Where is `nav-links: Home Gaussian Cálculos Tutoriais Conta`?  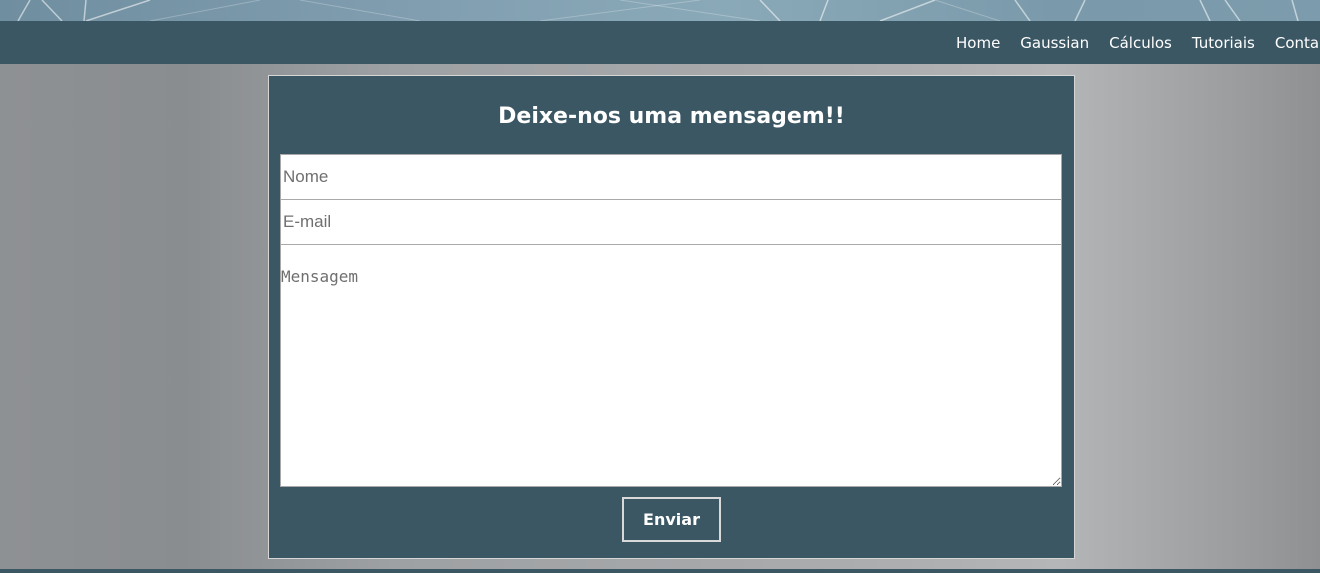
nav-links: Home Gaussian Cálculos Tutoriais Conta is located at coordinates (1133, 42).